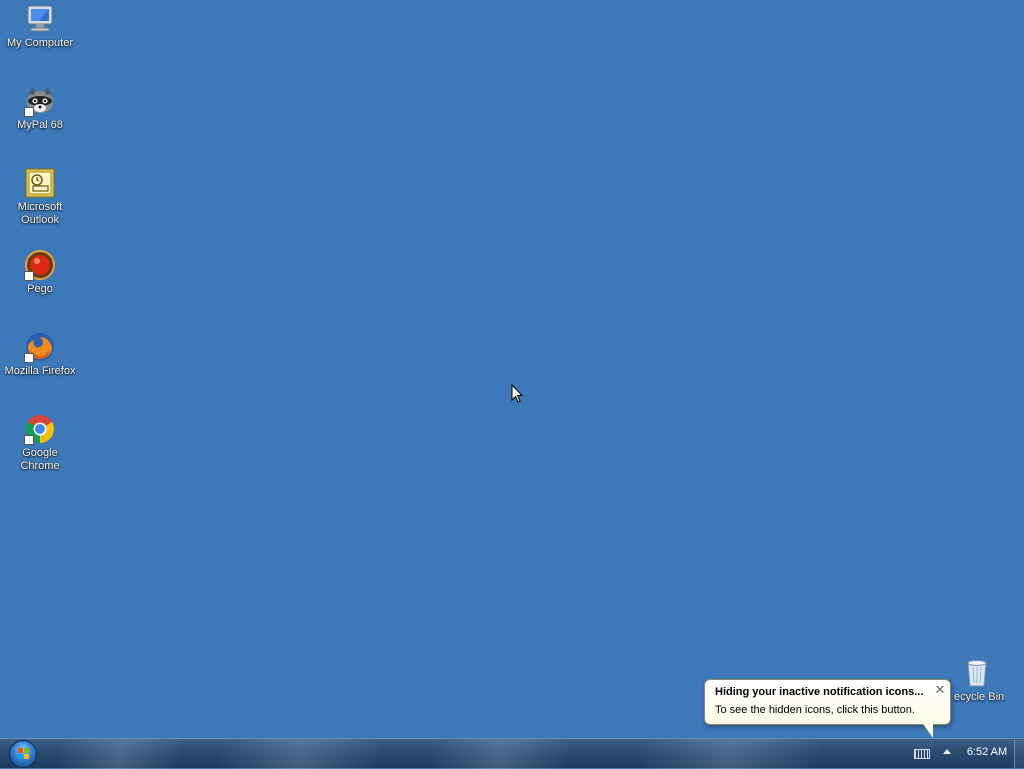 The width and height of the screenshot is (1024, 769). What do you see at coordinates (40, 459) in the screenshot?
I see `desktop-icon-label: Google Chrome` at bounding box center [40, 459].